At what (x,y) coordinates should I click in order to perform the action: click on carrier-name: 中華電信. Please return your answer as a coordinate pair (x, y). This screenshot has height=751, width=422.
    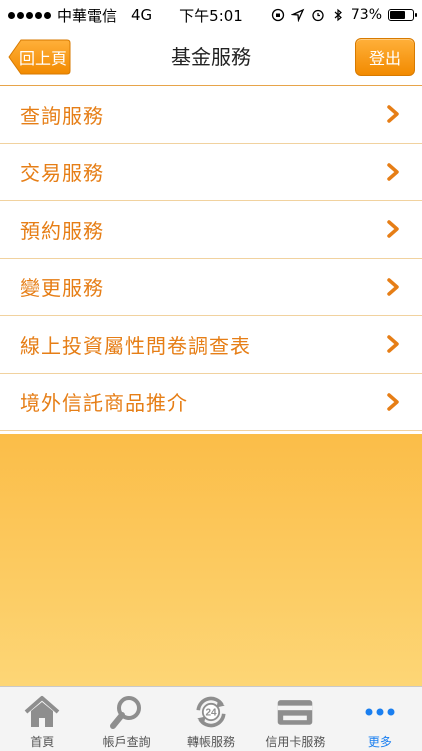
    Looking at the image, I should click on (87, 15).